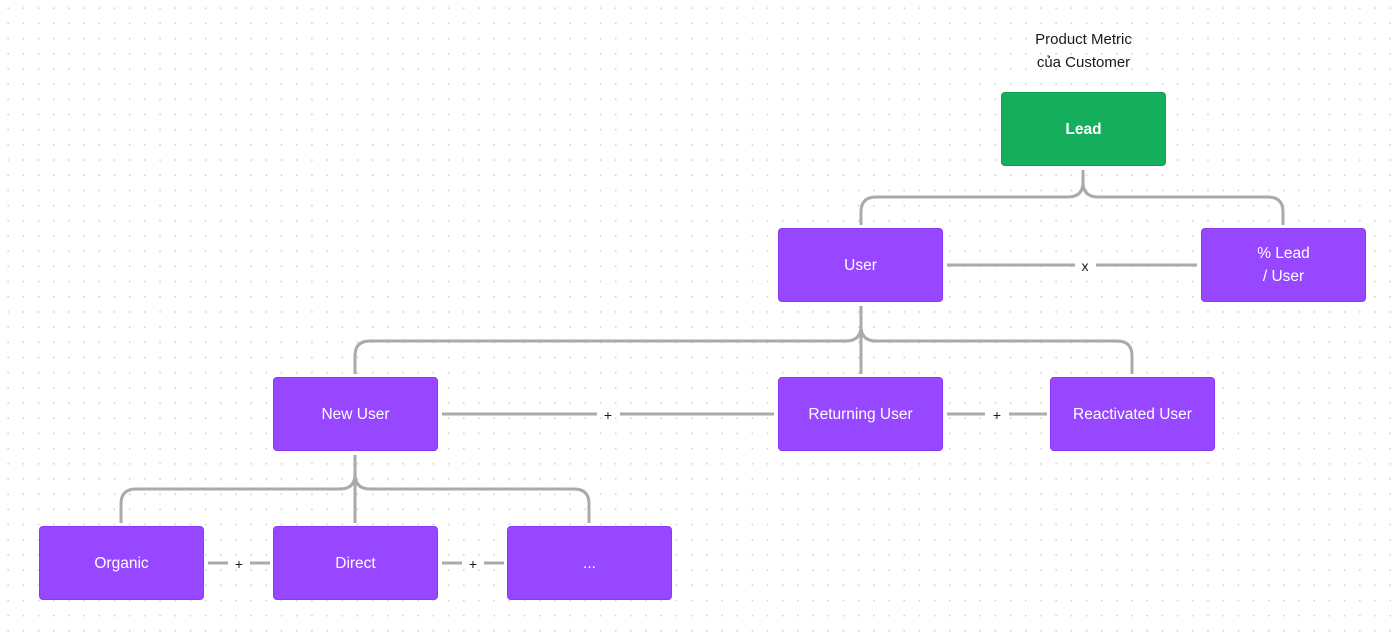 The image size is (1400, 634). I want to click on node-label: Direct, so click(355, 563).